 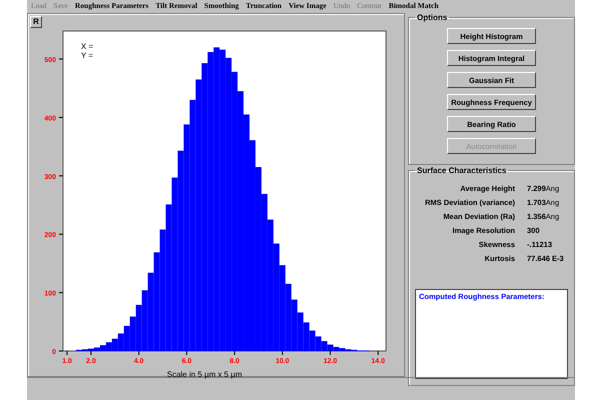 What do you see at coordinates (432, 17) in the screenshot?
I see `group-title: Options` at bounding box center [432, 17].